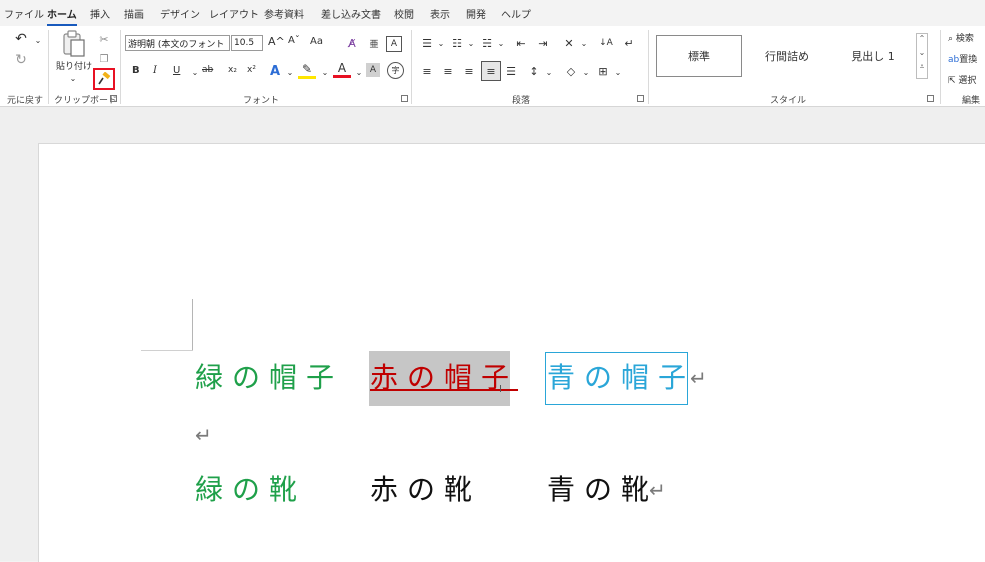 The height and width of the screenshot is (562, 985). What do you see at coordinates (640, 98) in the screenshot?
I see `paragraph-dialog-launcher-icon` at bounding box center [640, 98].